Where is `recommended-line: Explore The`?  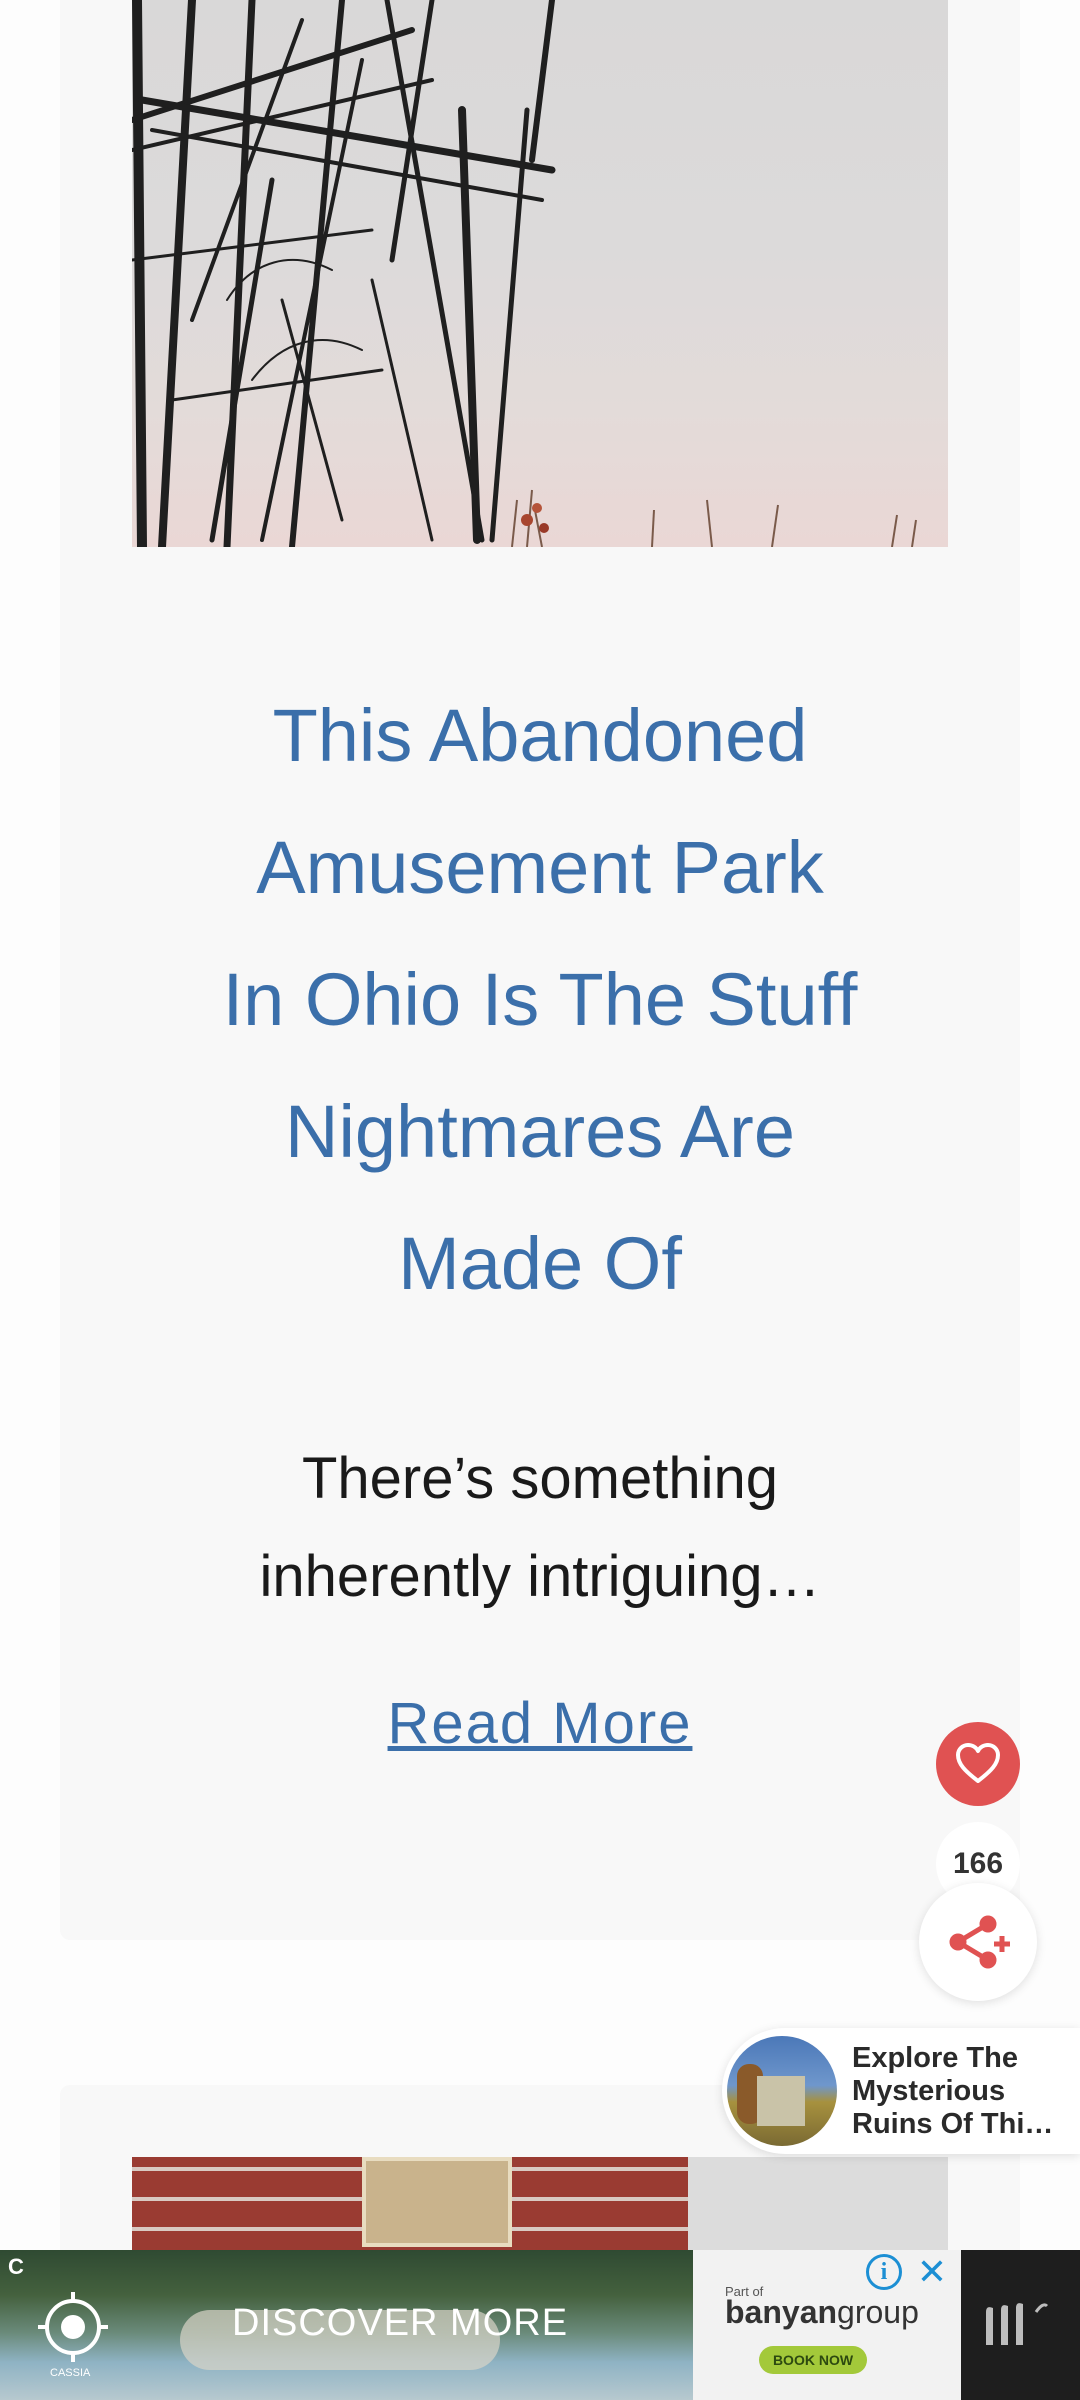 recommended-line: Explore The is located at coordinates (935, 2058).